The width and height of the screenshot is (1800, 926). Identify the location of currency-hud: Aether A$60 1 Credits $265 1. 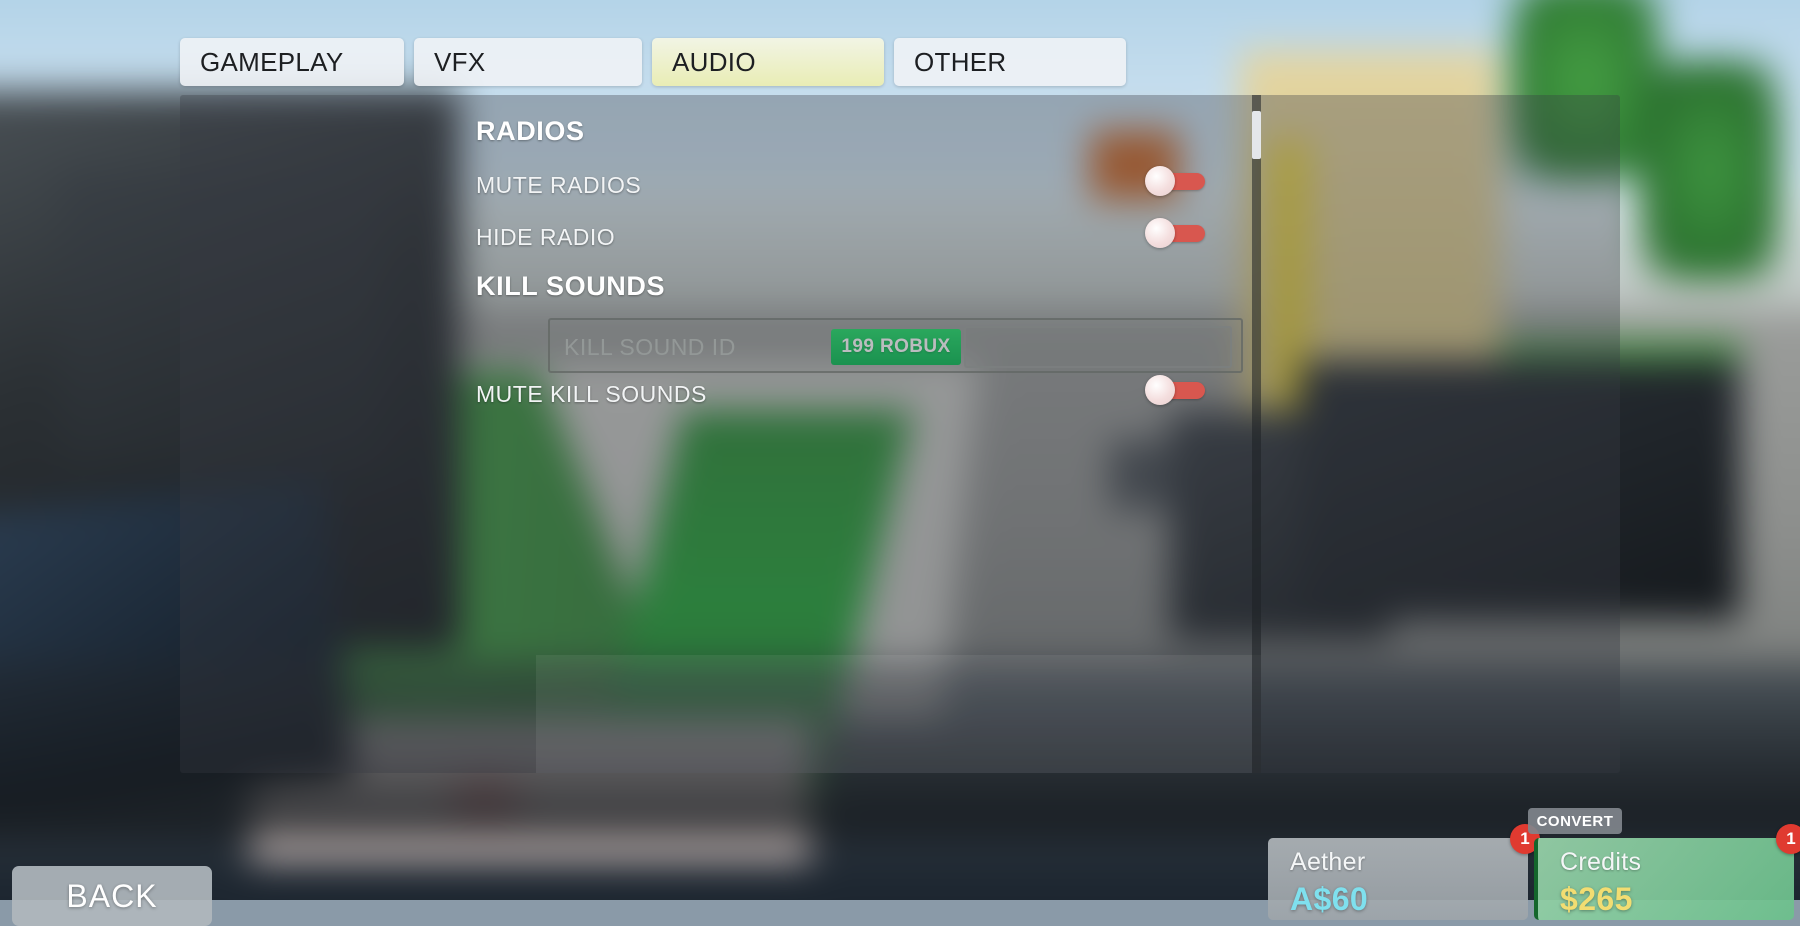
(1531, 879).